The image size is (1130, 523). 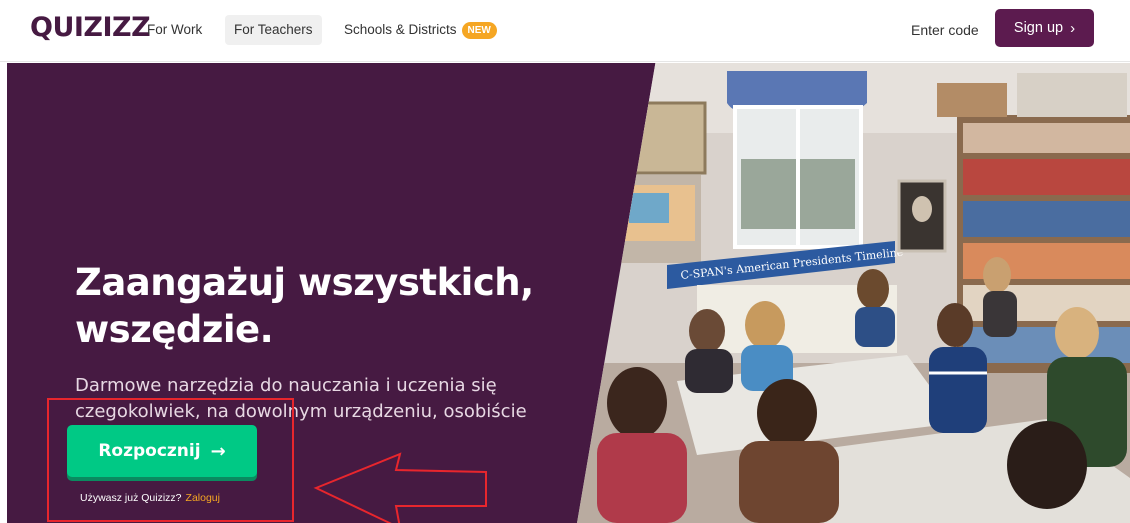 I want to click on get-started-label: Rozpocznij, so click(x=149, y=451).